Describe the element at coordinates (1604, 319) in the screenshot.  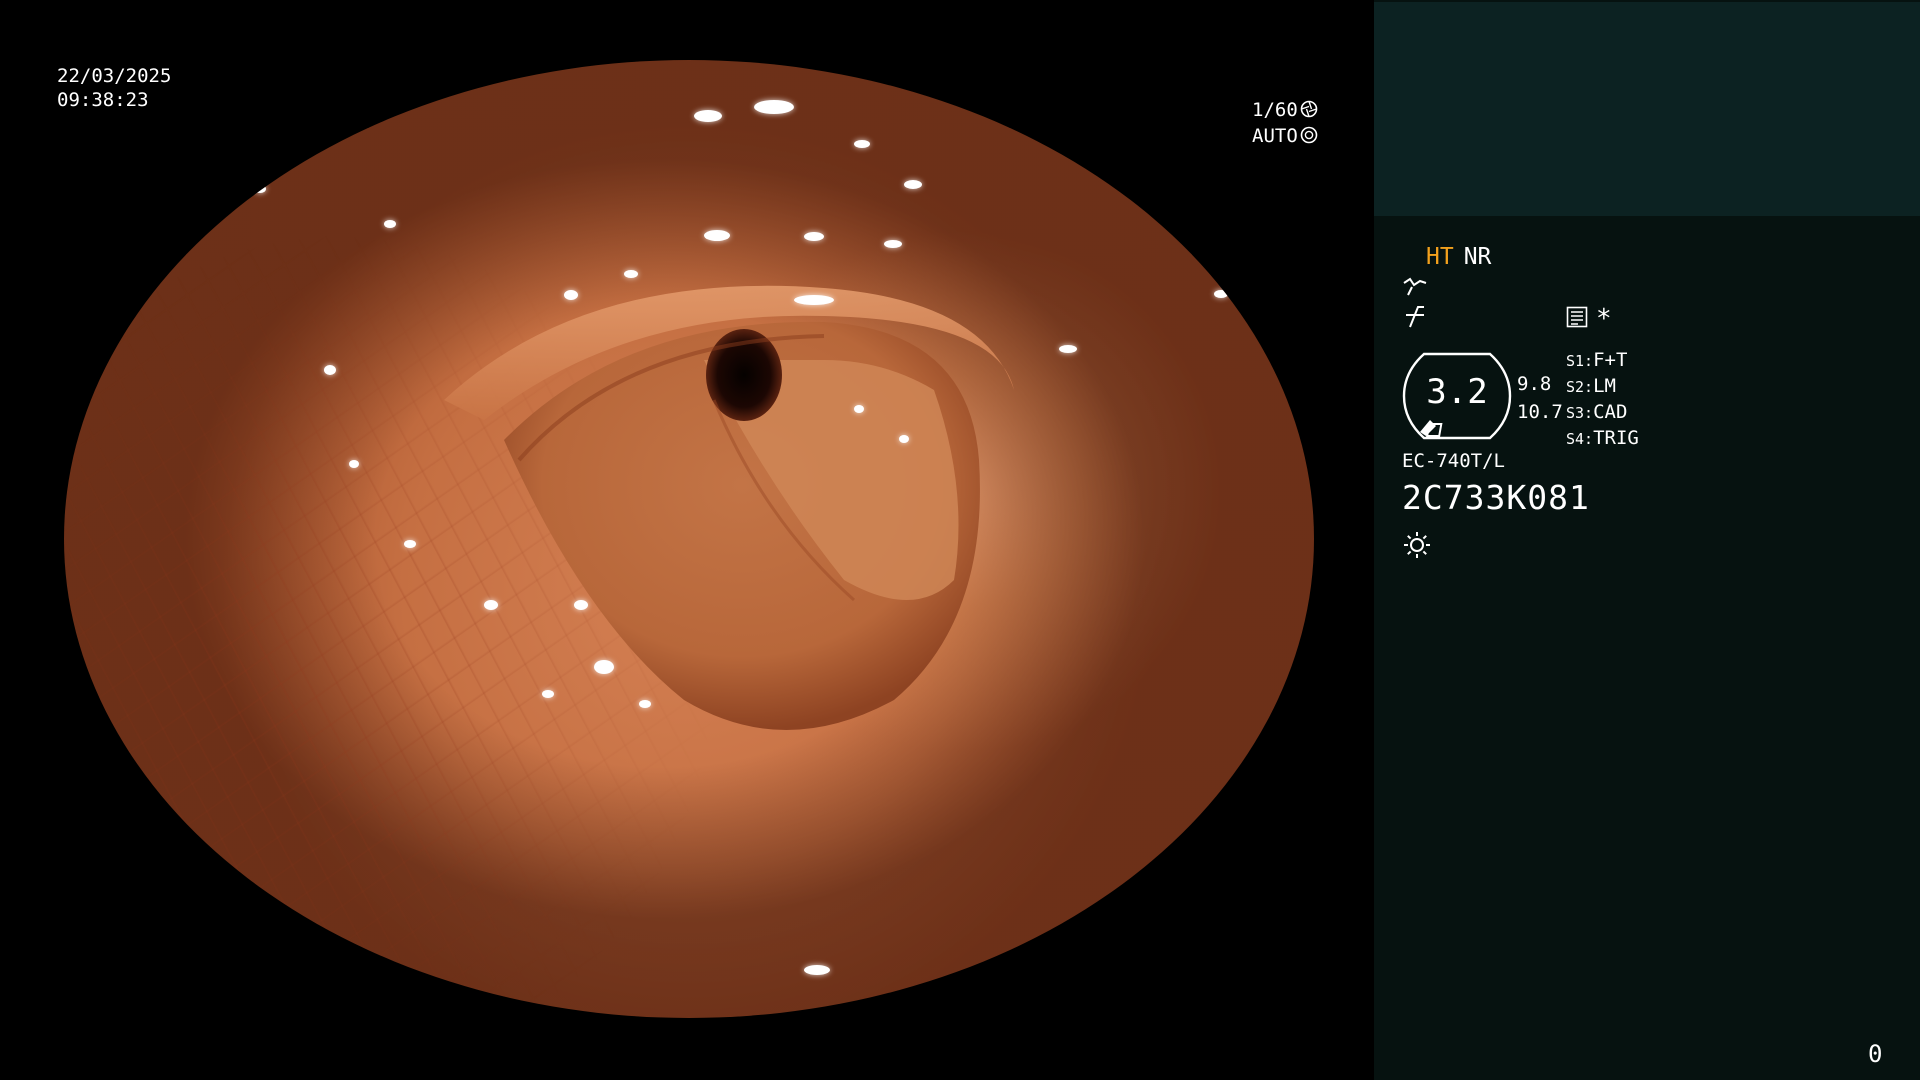
I see `star-mark: *` at that location.